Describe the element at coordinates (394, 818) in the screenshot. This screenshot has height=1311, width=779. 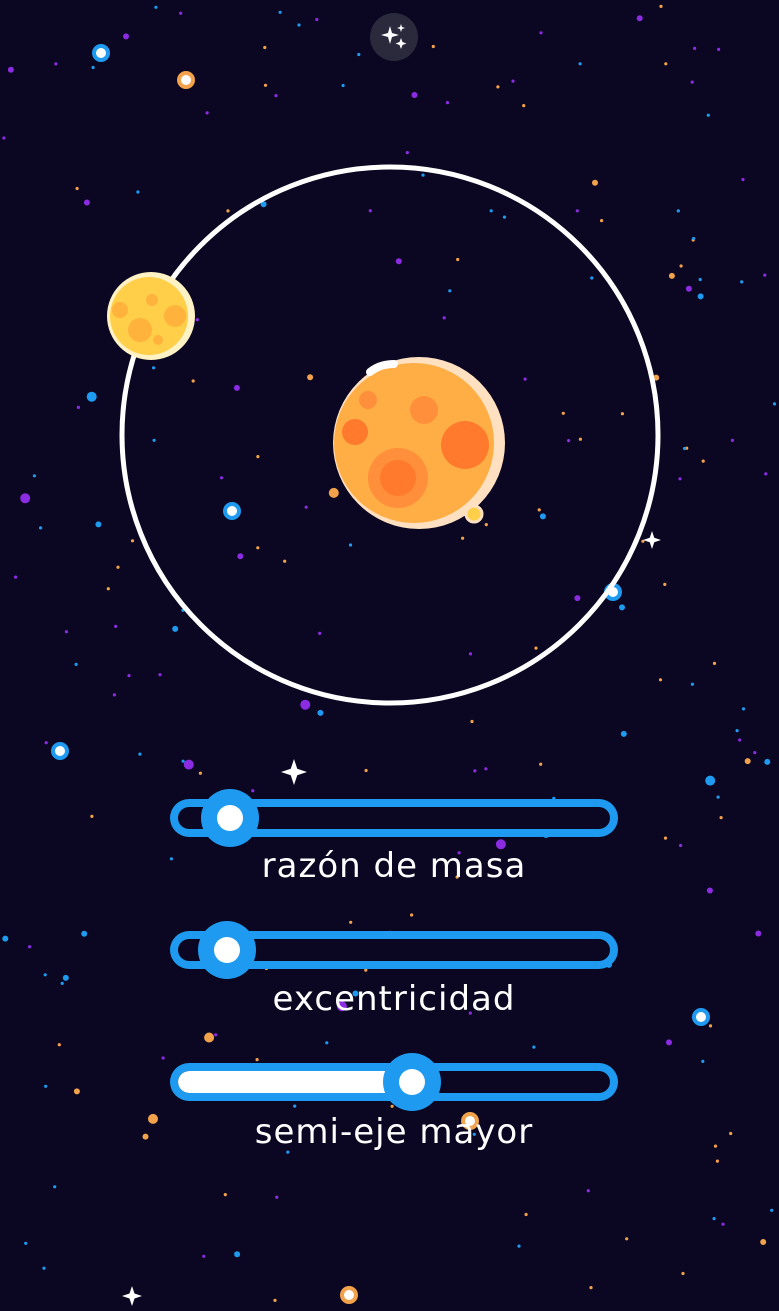
I see `mass-ratio-slider` at that location.